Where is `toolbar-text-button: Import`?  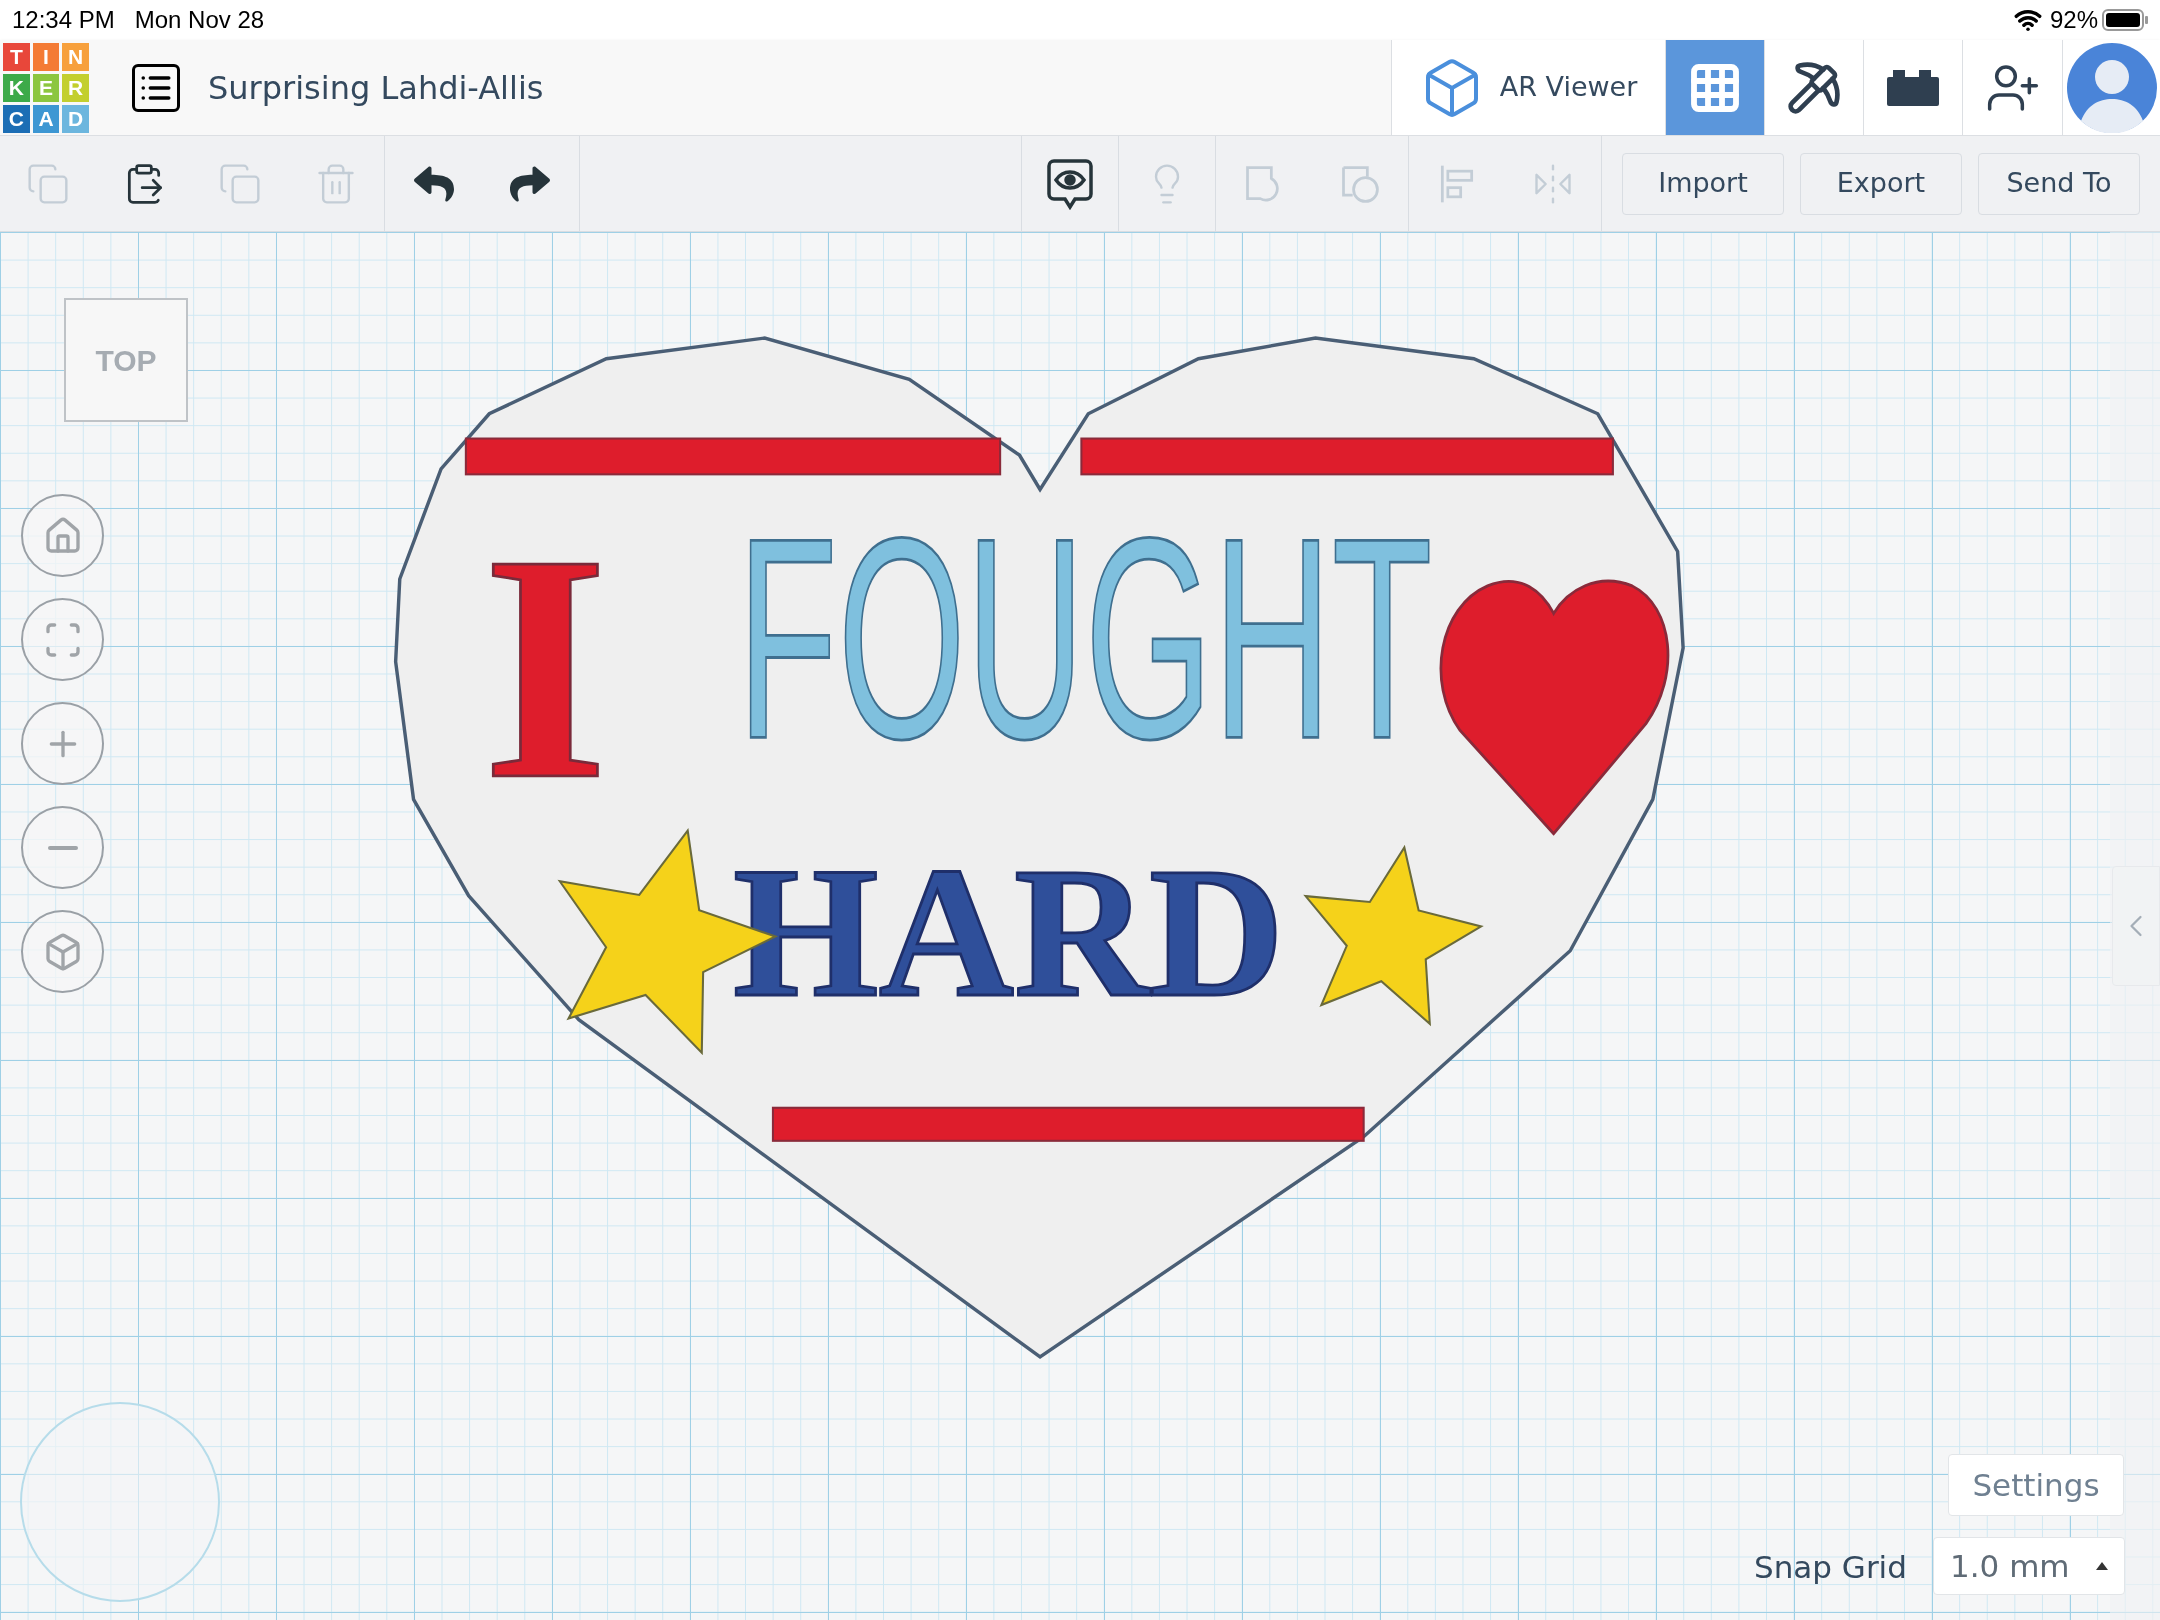
toolbar-text-button: Import is located at coordinates (1703, 183).